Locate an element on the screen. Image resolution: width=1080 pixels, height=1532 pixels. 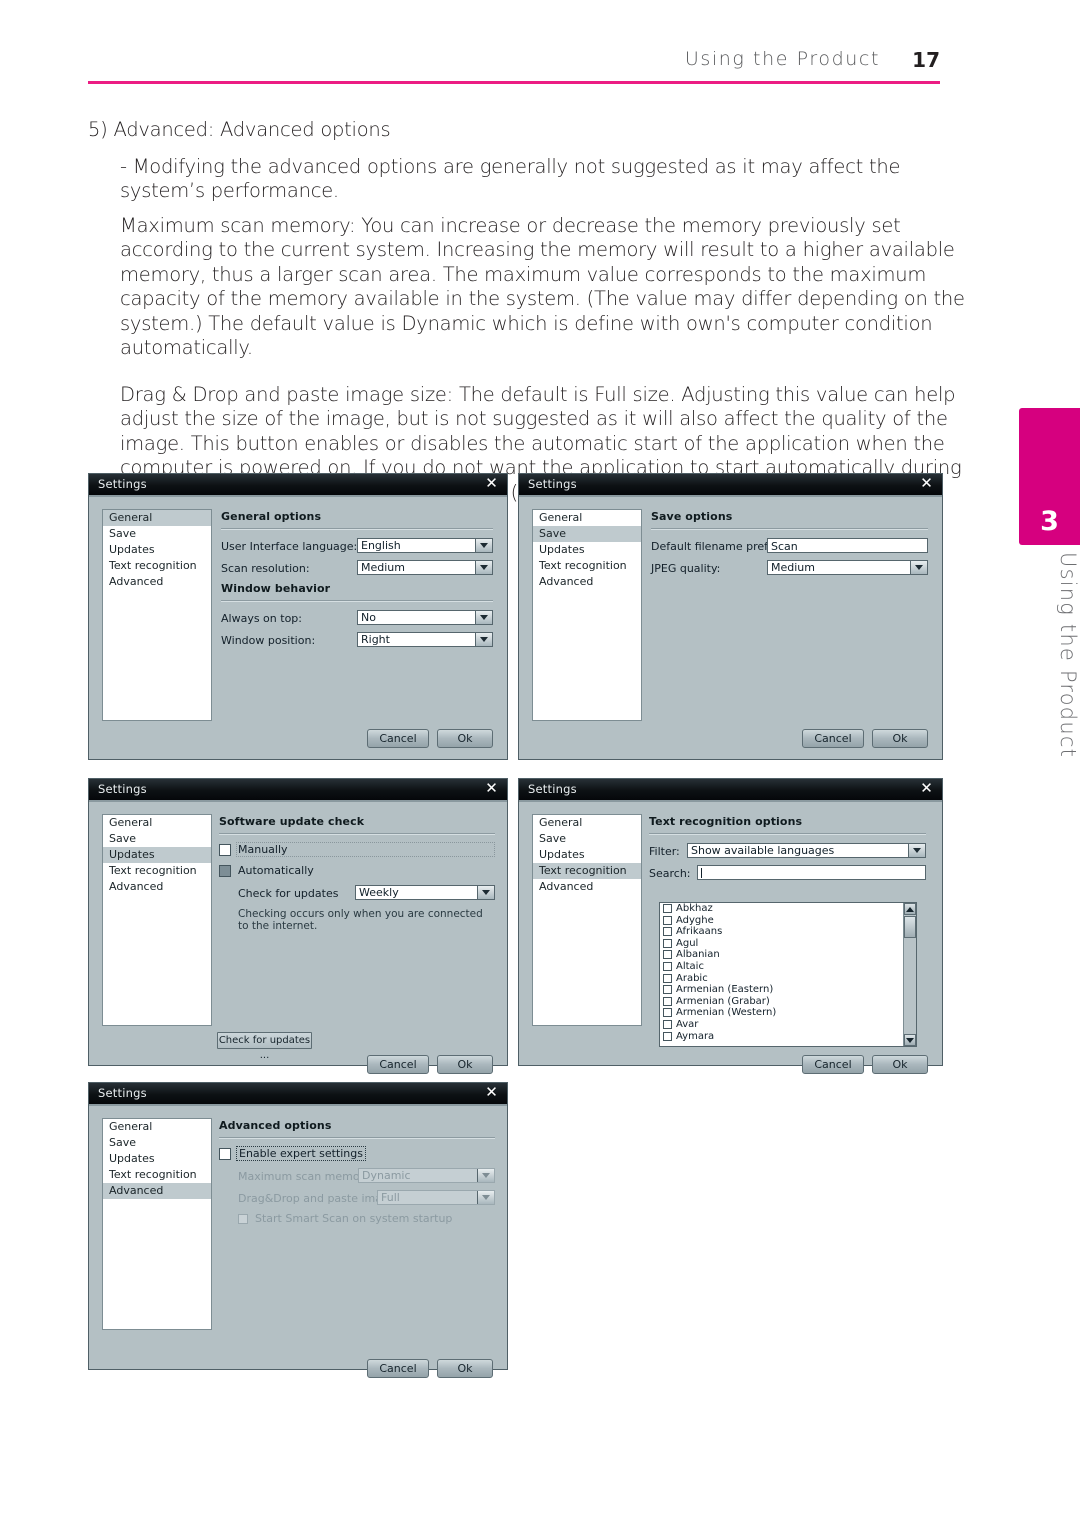
list-item: Armenian (Western) is located at coordinates (788, 1013).